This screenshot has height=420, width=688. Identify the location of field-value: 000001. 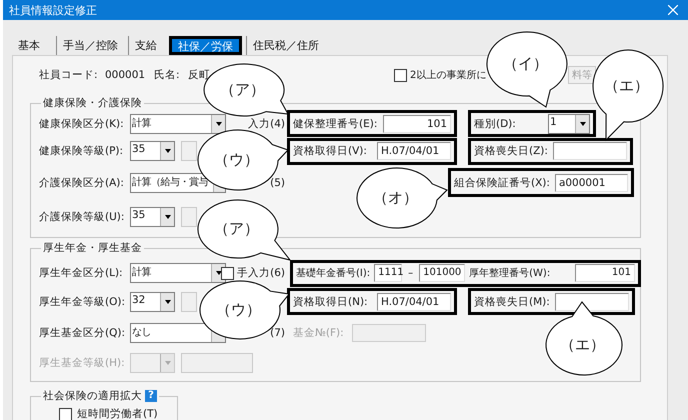
(125, 75).